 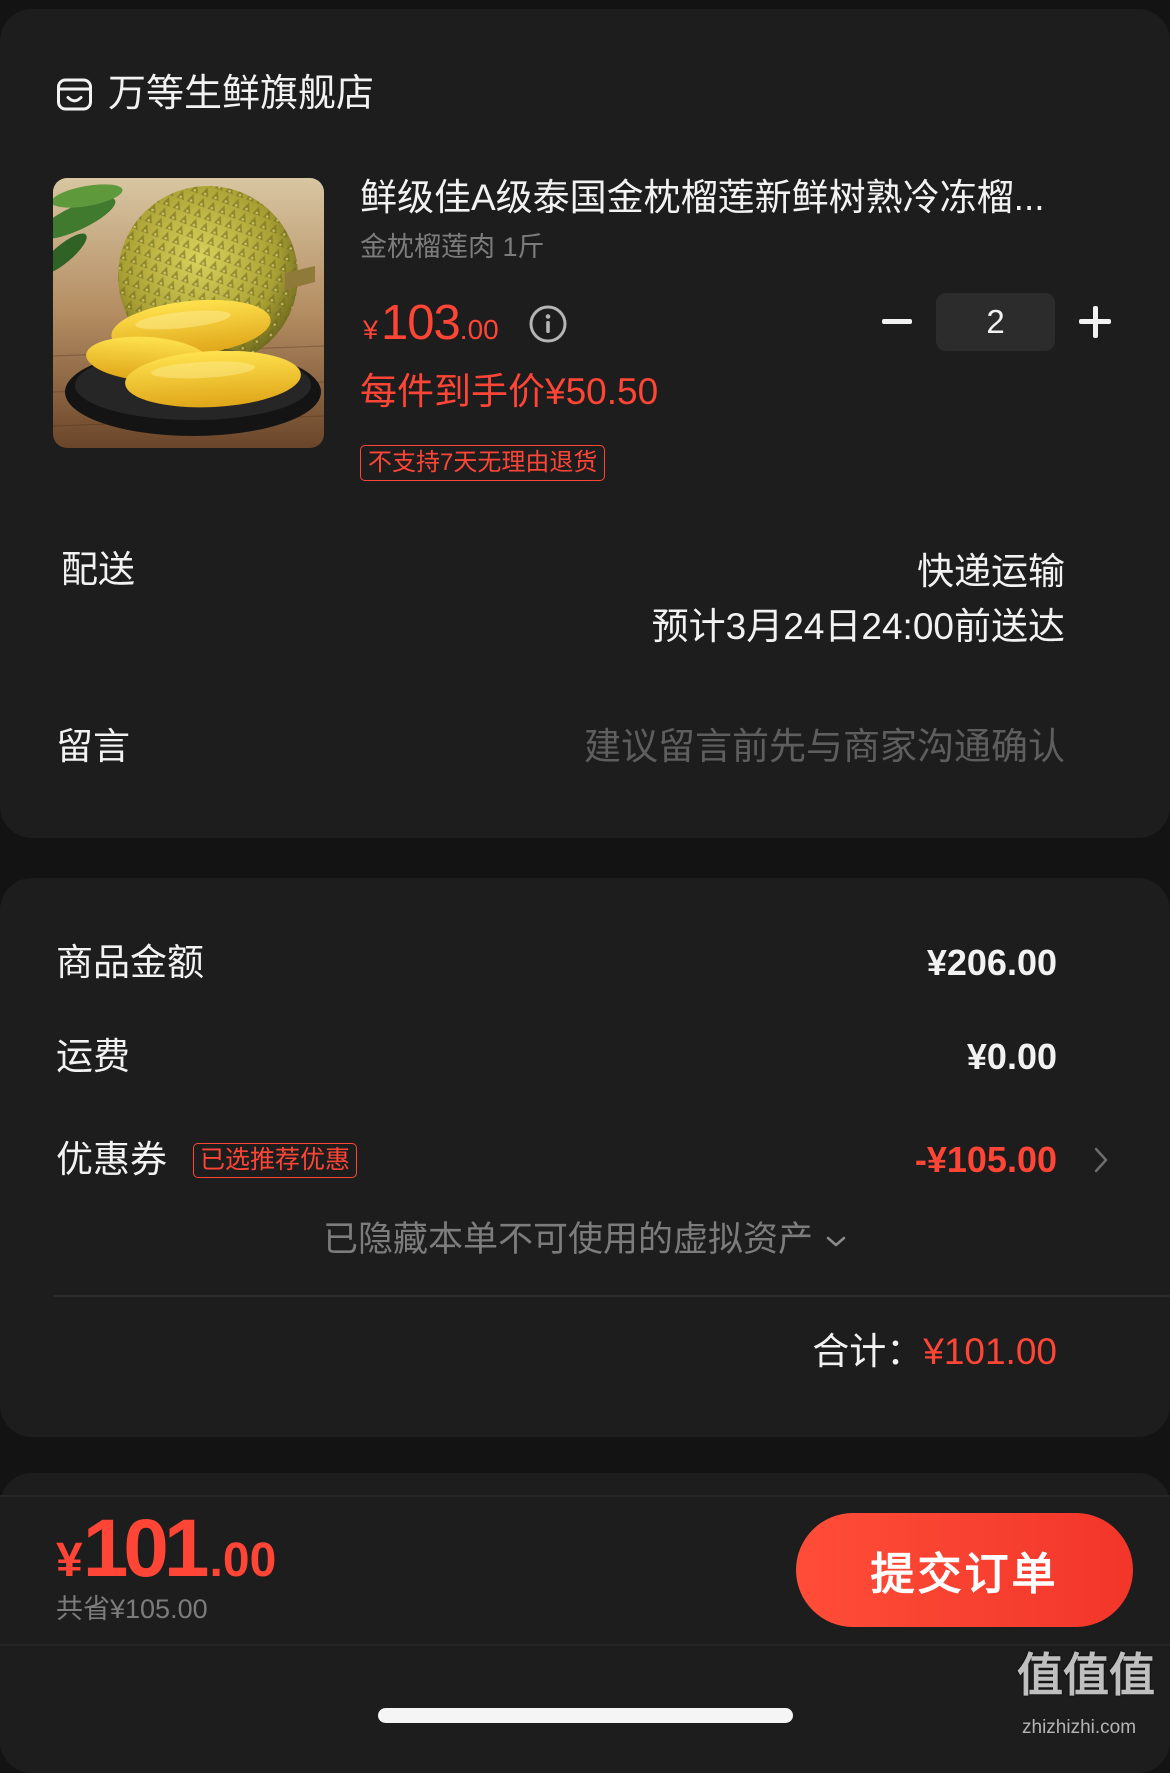 I want to click on return-policy-tag: 不支持7天无理由退货, so click(x=483, y=463).